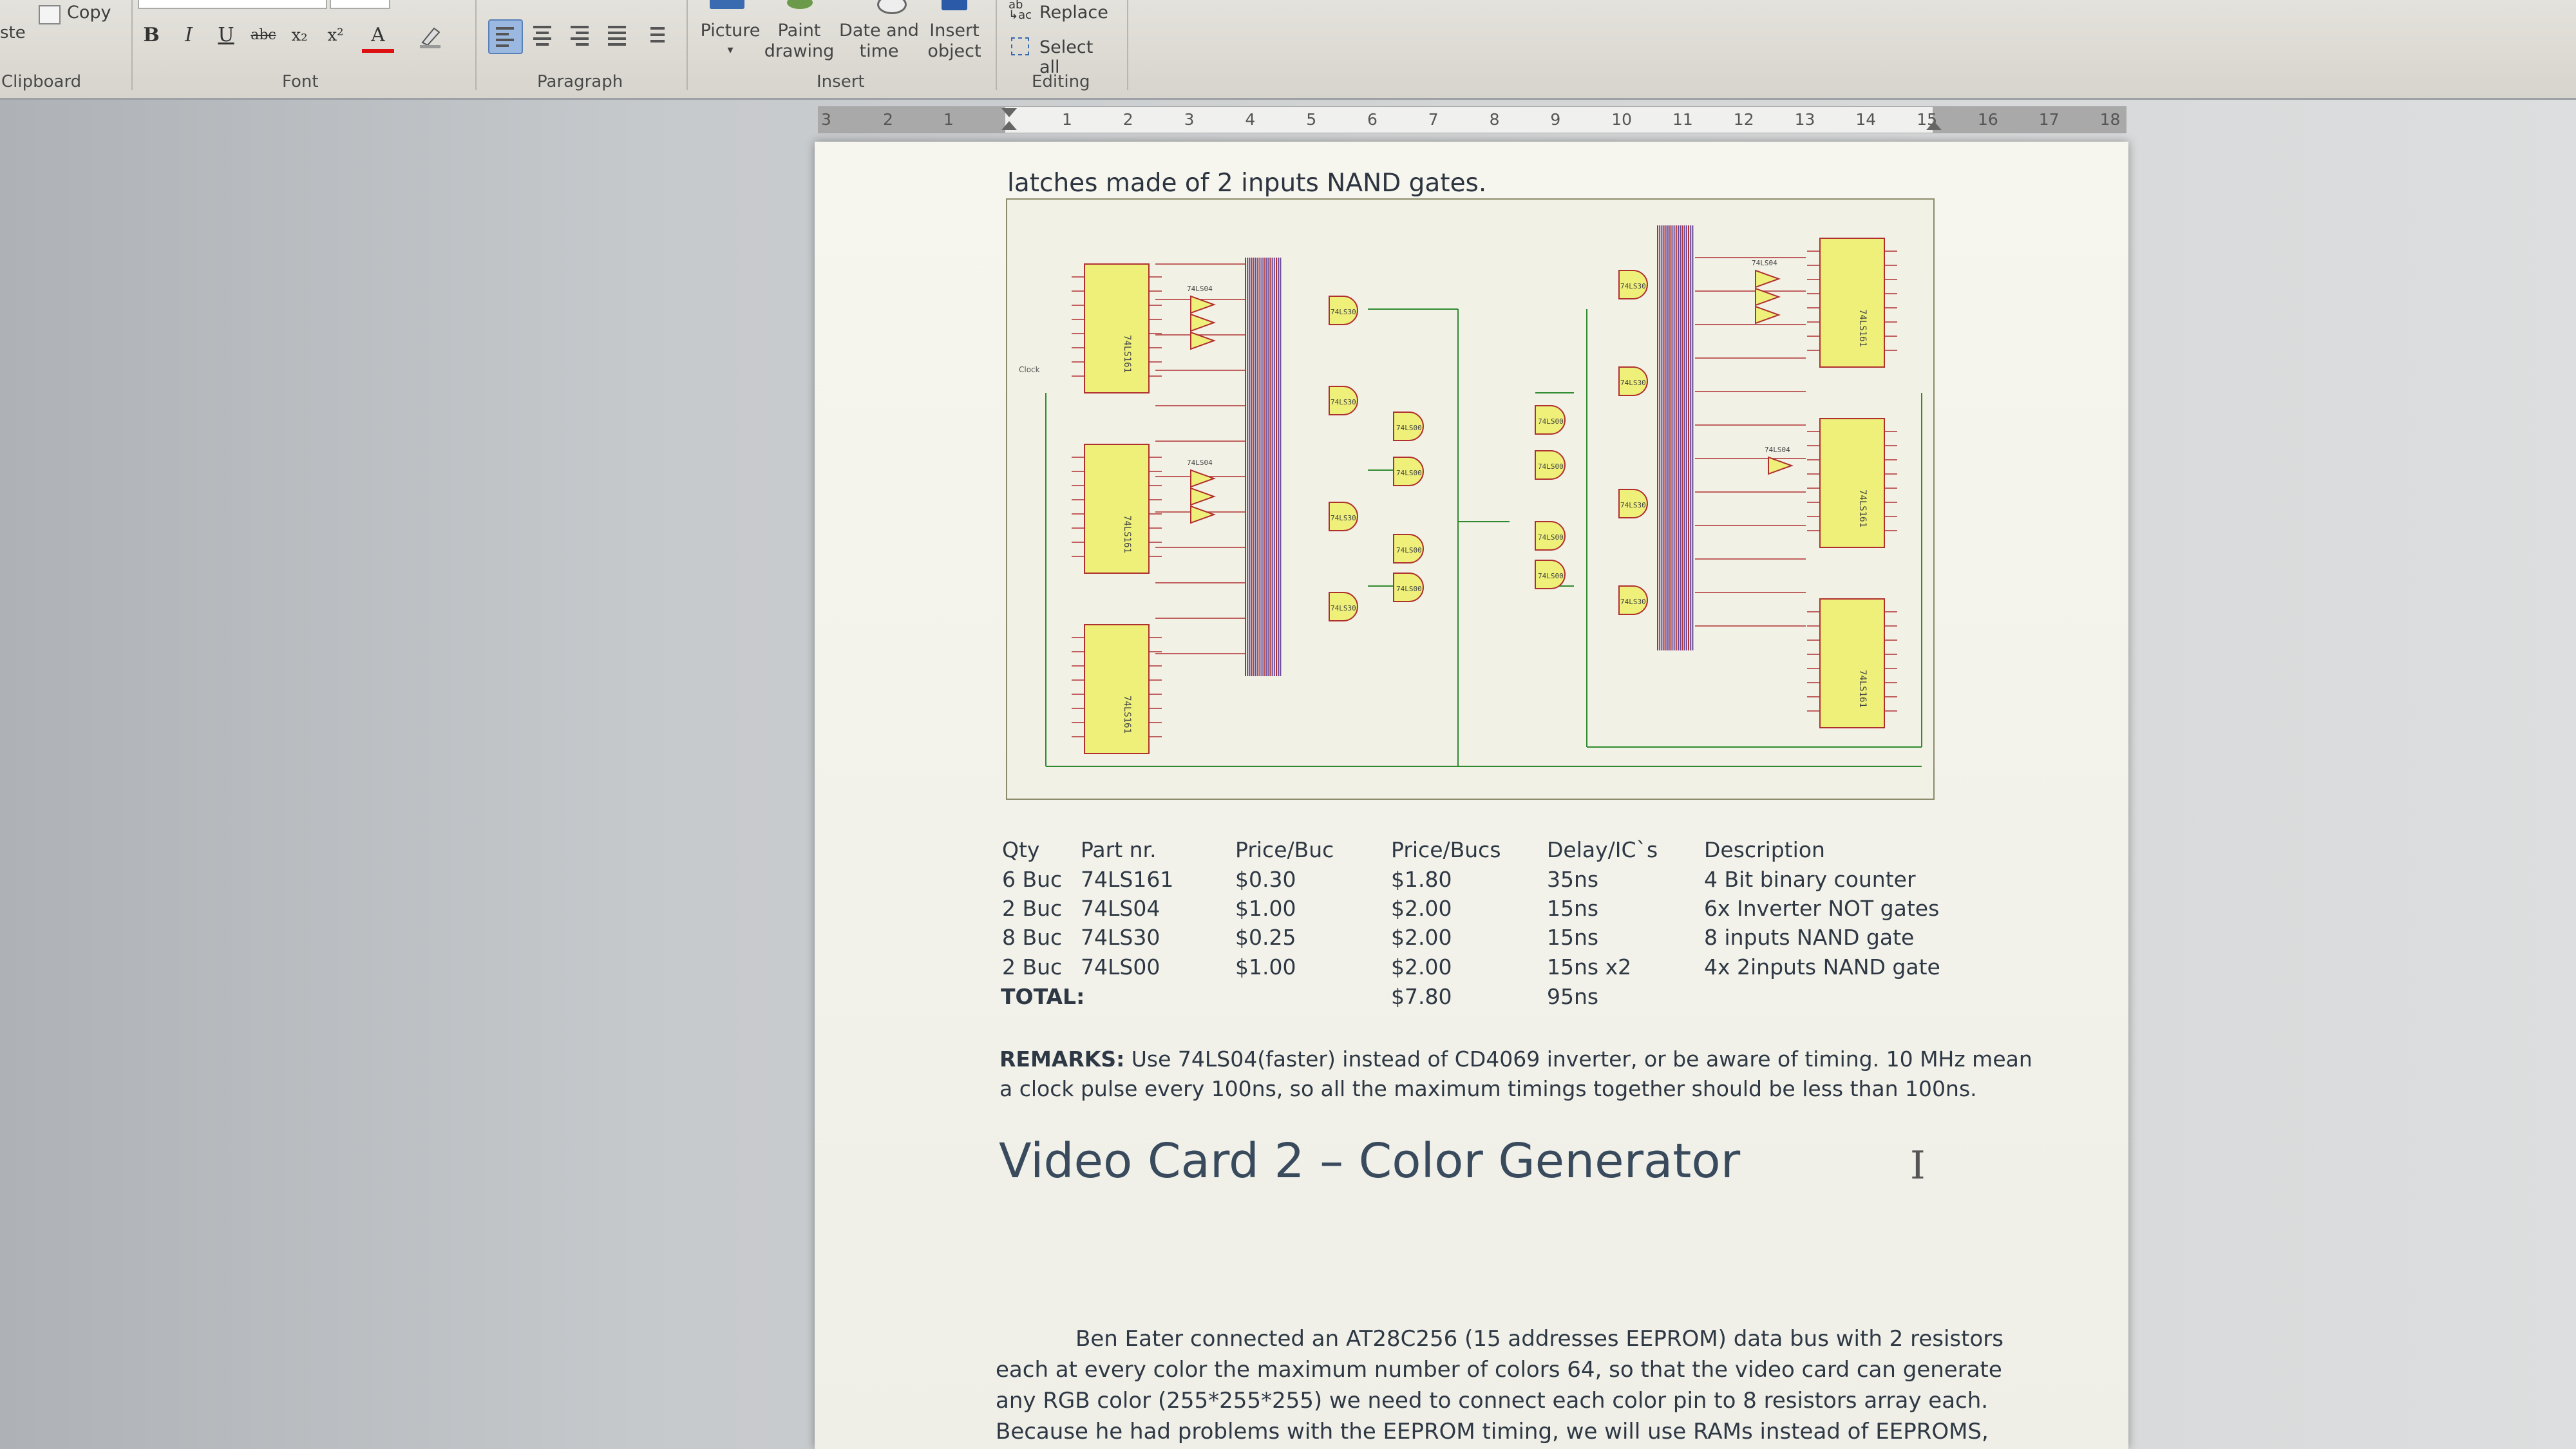 The width and height of the screenshot is (2576, 1449). I want to click on insert-object-label-2: object, so click(954, 51).